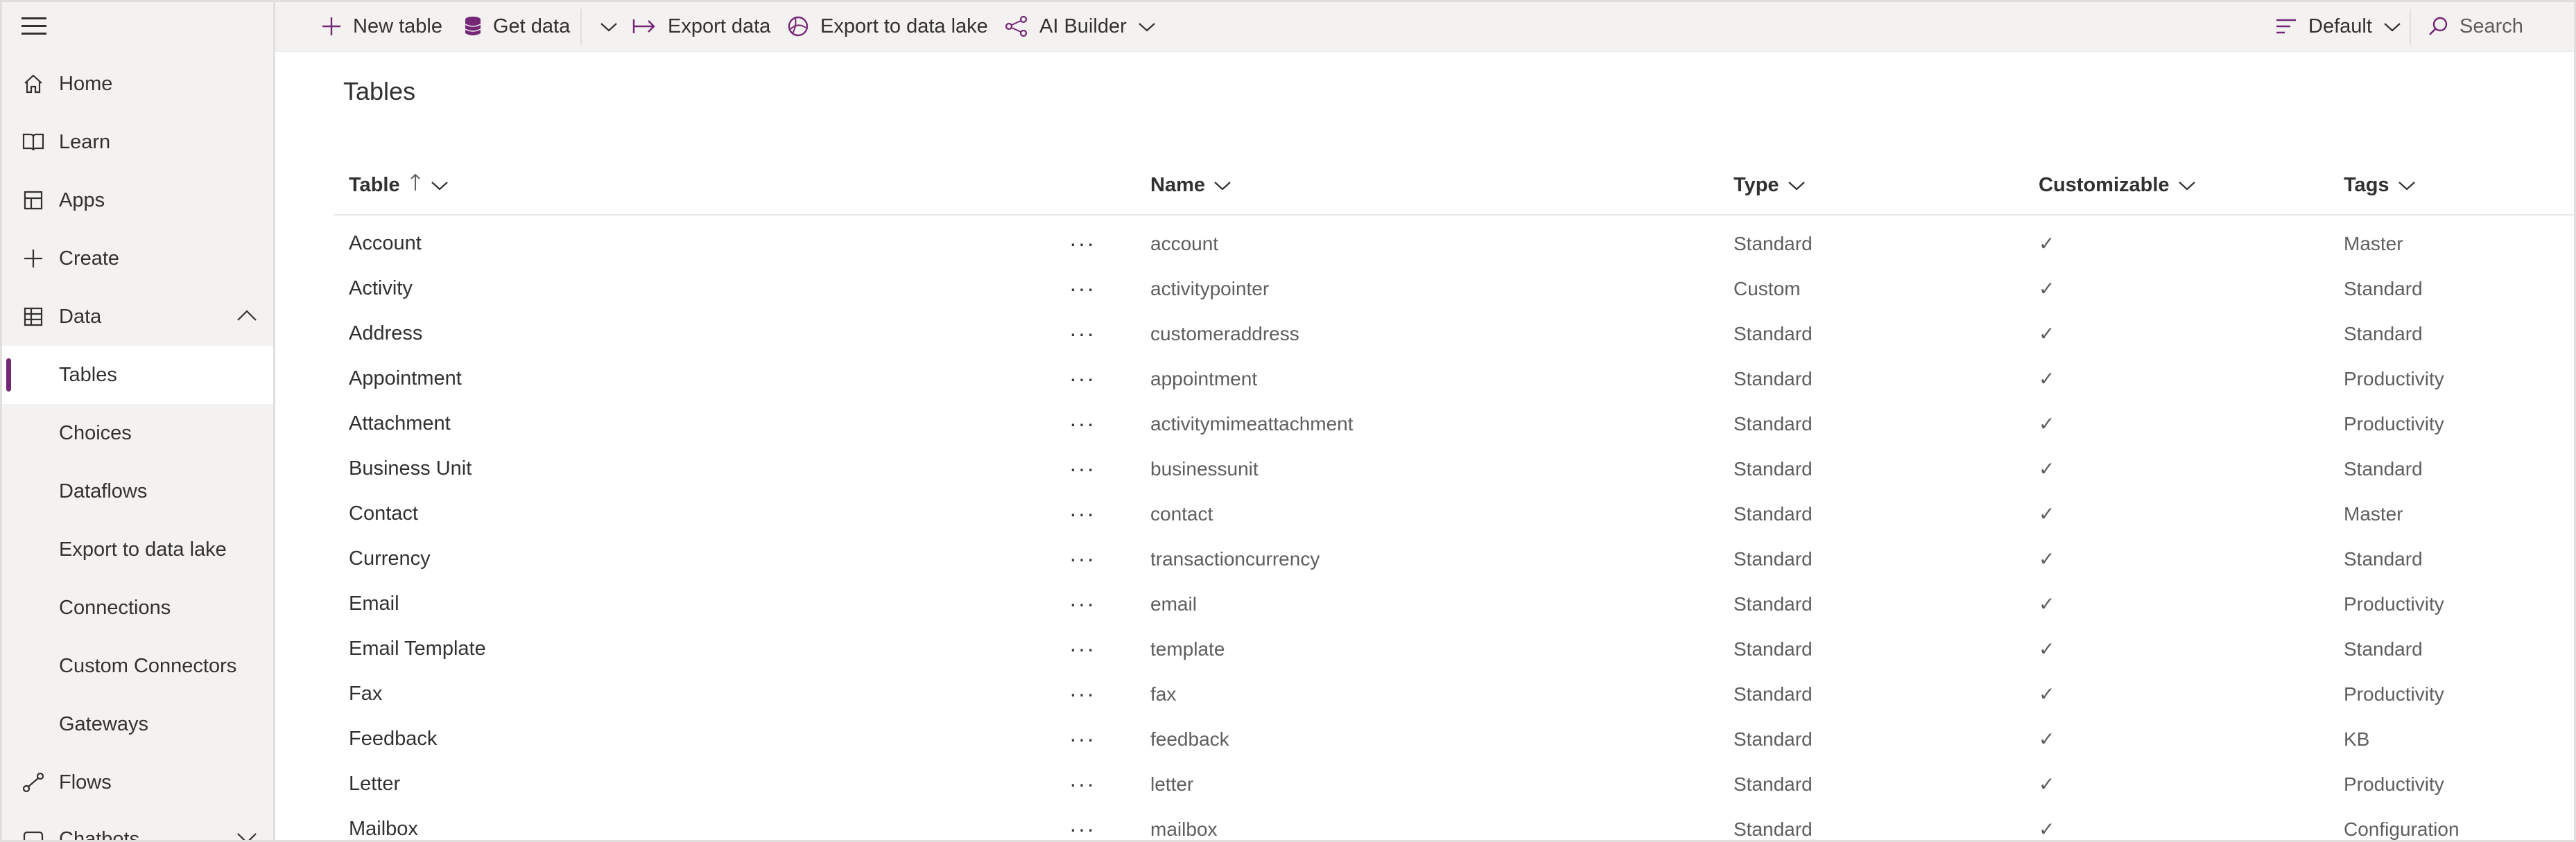 The height and width of the screenshot is (842, 2576). What do you see at coordinates (1454, 823) in the screenshot?
I see `table-row: Mailbox ··· mailbox Standard ✓ Configuration` at bounding box center [1454, 823].